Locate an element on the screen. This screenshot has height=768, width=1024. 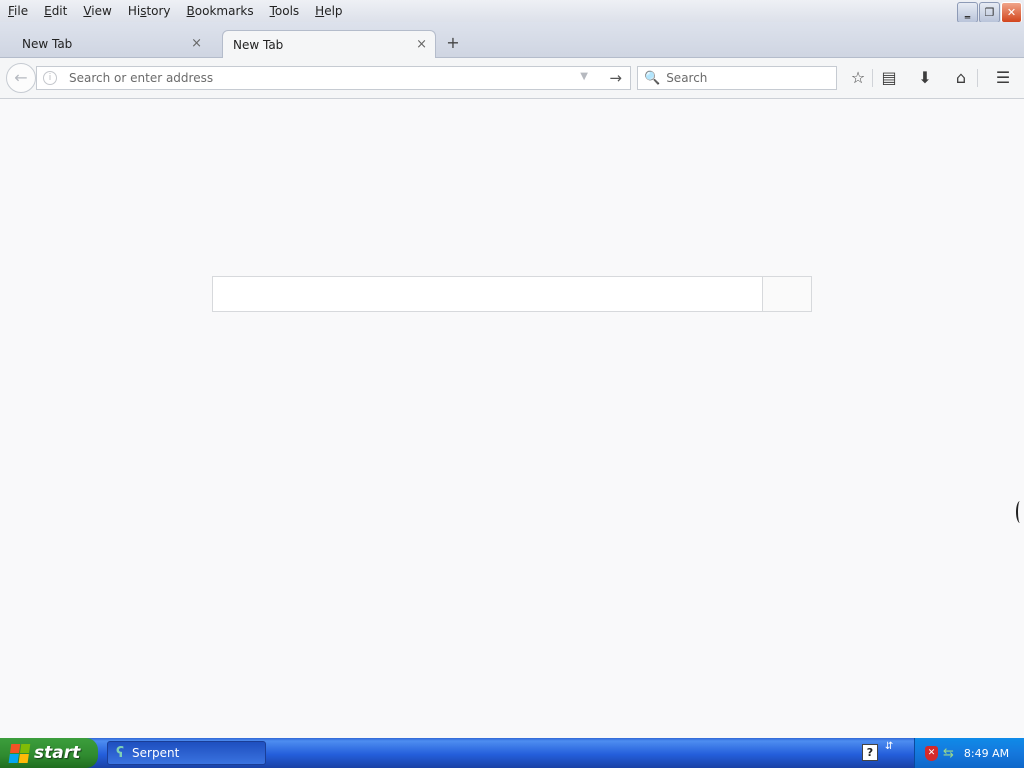
minimize-button: ‗ is located at coordinates (967, 12).